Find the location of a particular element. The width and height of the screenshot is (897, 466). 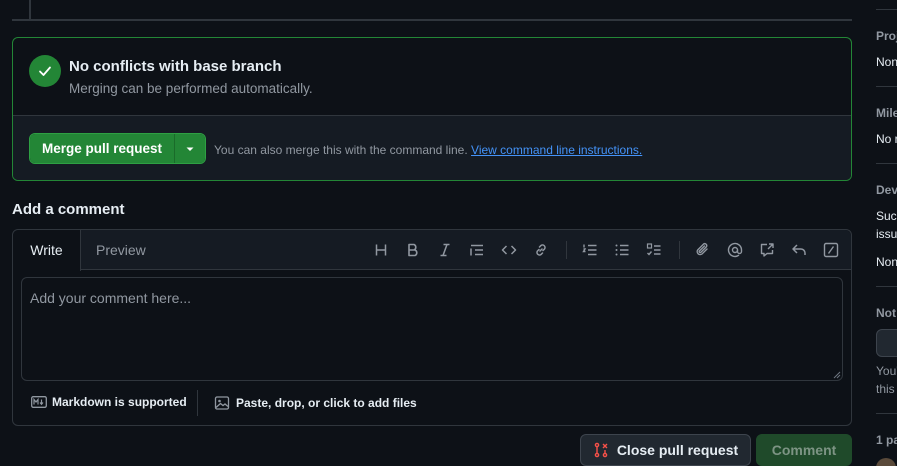

close-pull-request-button: Close pull request is located at coordinates (665, 450).